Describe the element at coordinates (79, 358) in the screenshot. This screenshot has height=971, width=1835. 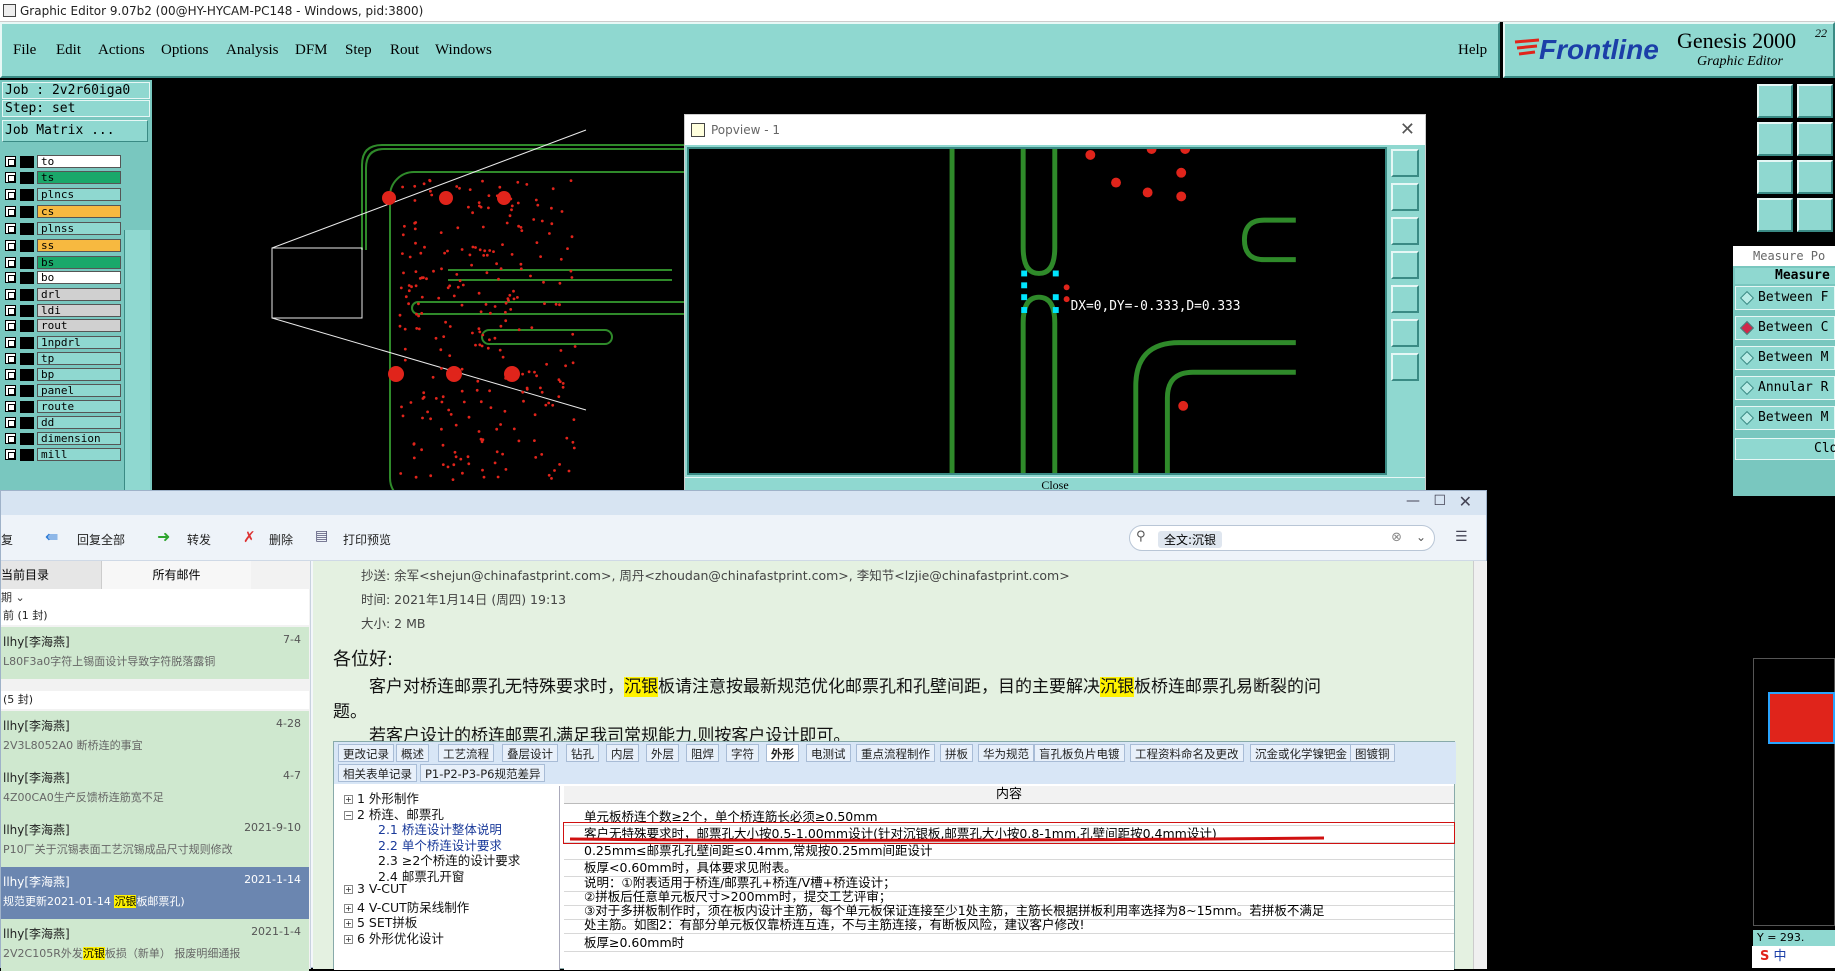
I see `layer-name: tp` at that location.